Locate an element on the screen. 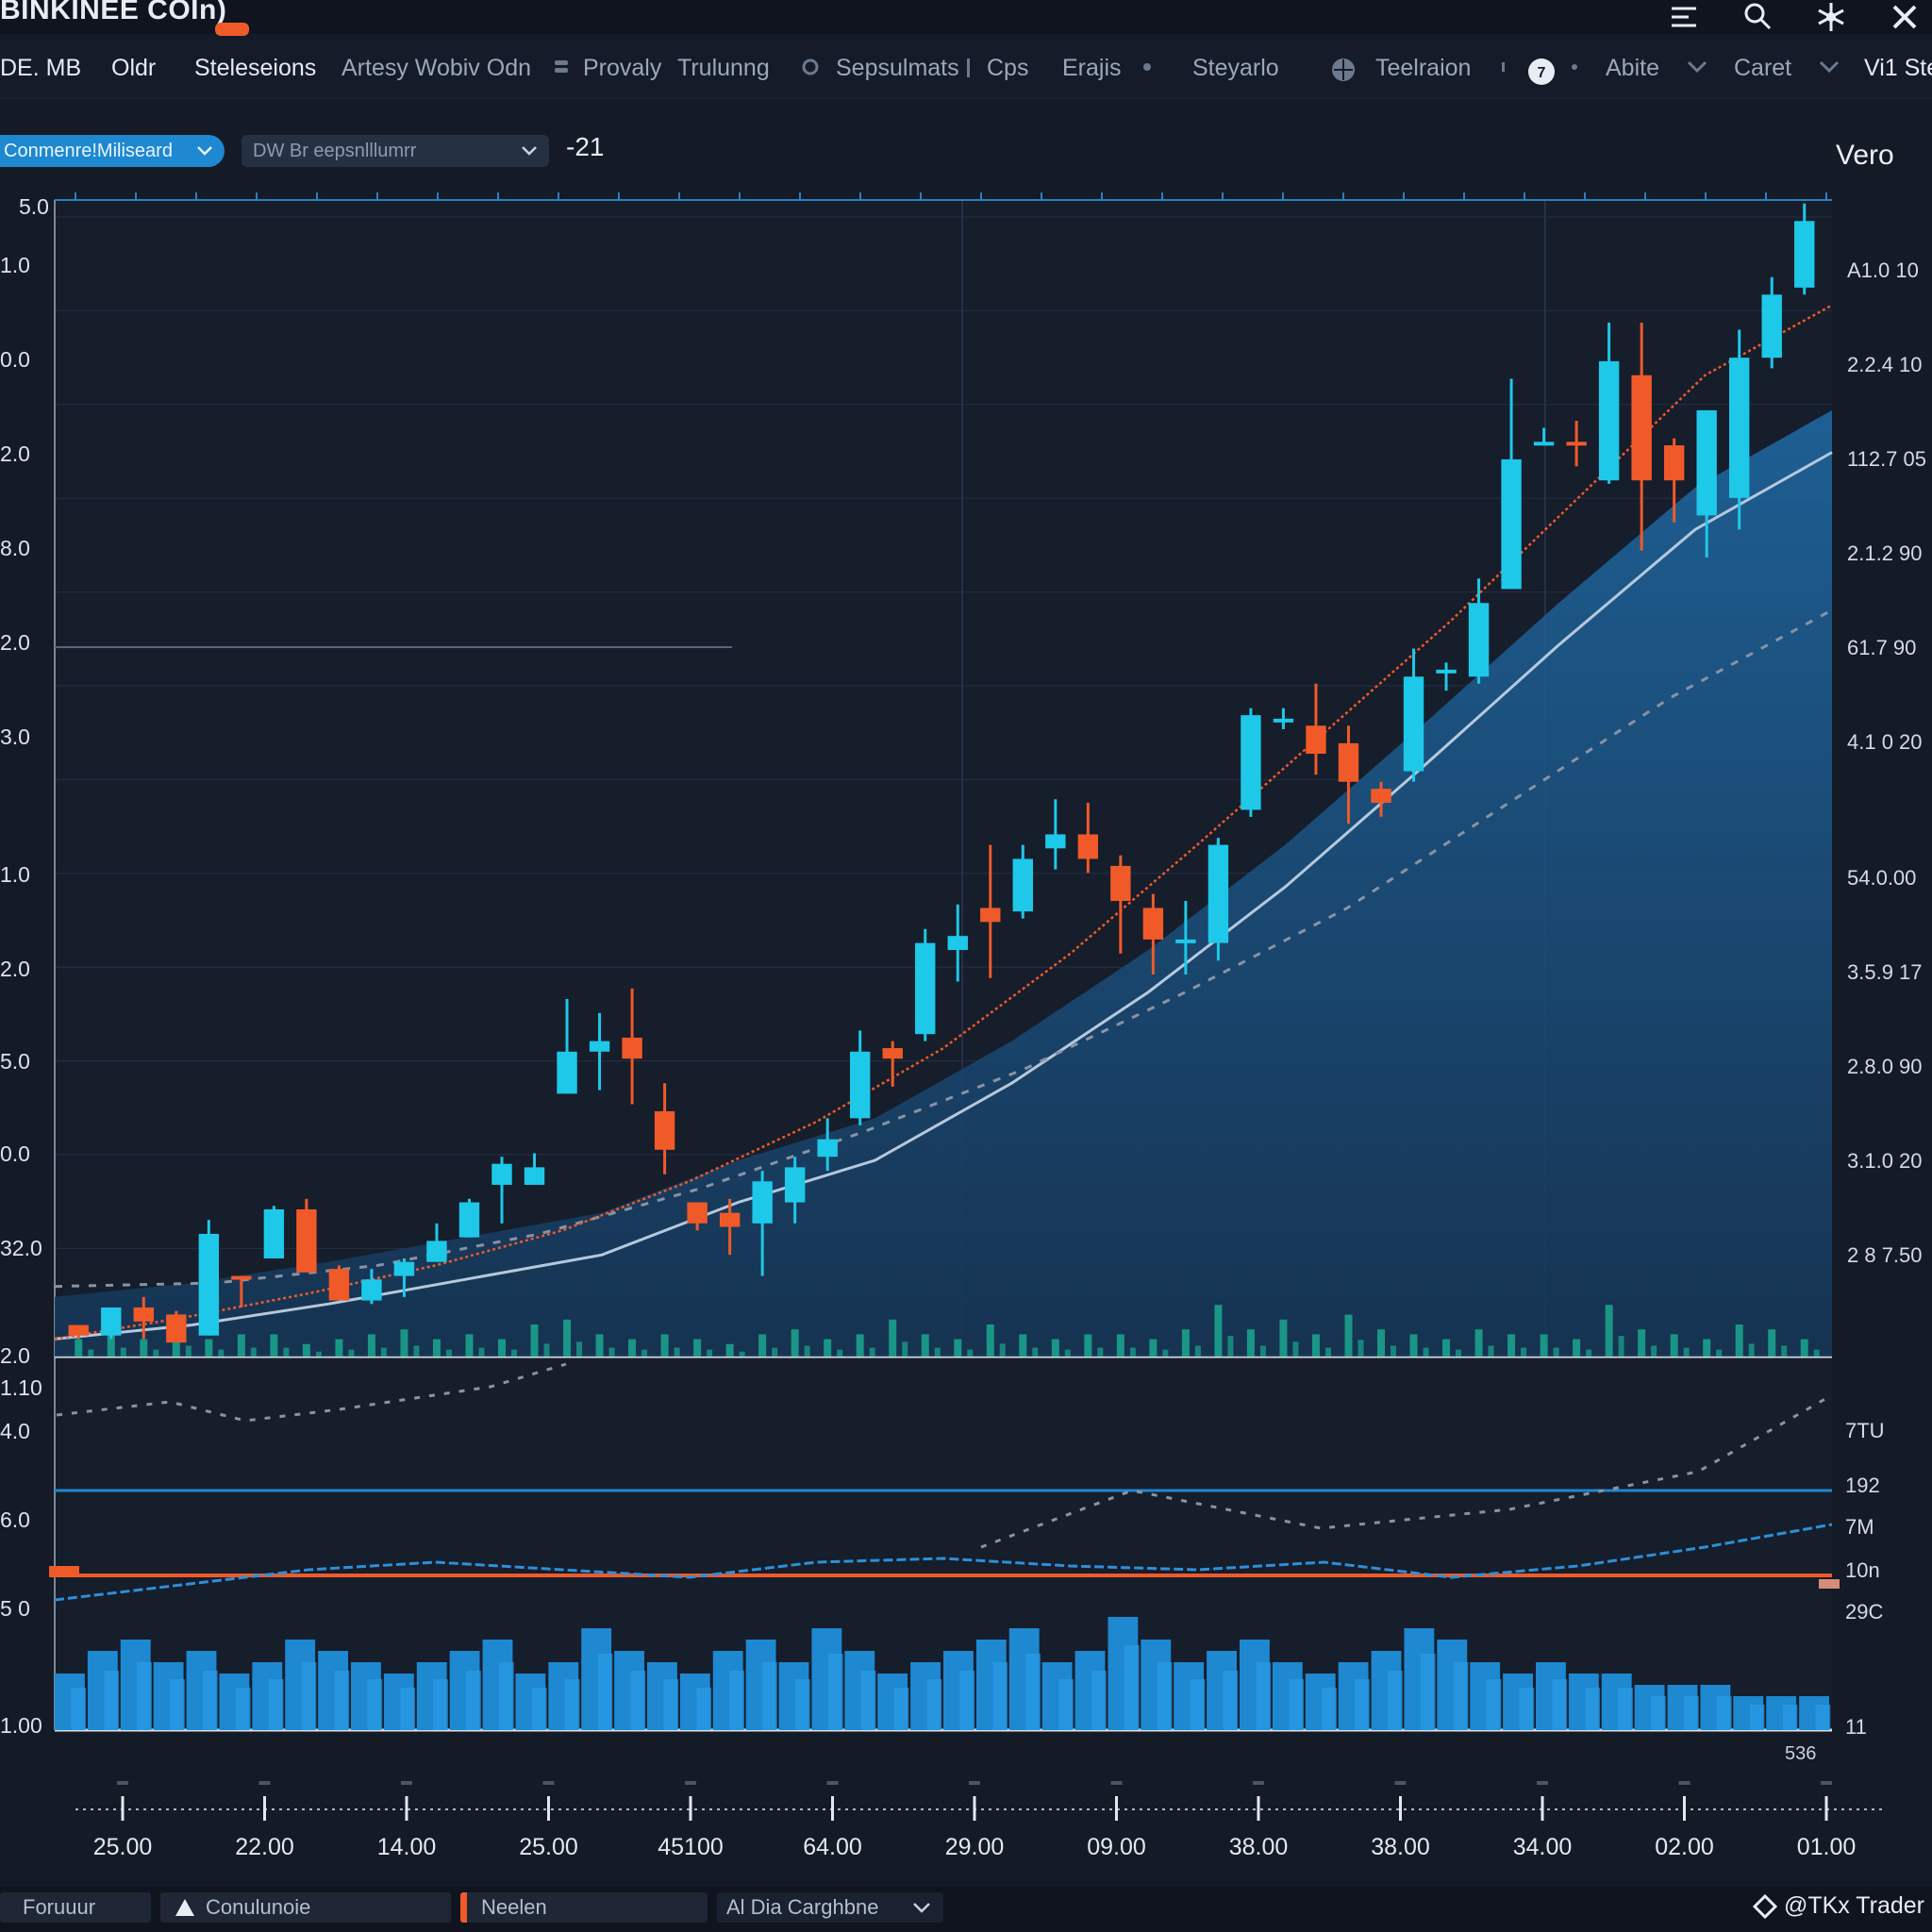 Image resolution: width=1932 pixels, height=1932 pixels. x-axis-label: 34.00 is located at coordinates (1542, 1847).